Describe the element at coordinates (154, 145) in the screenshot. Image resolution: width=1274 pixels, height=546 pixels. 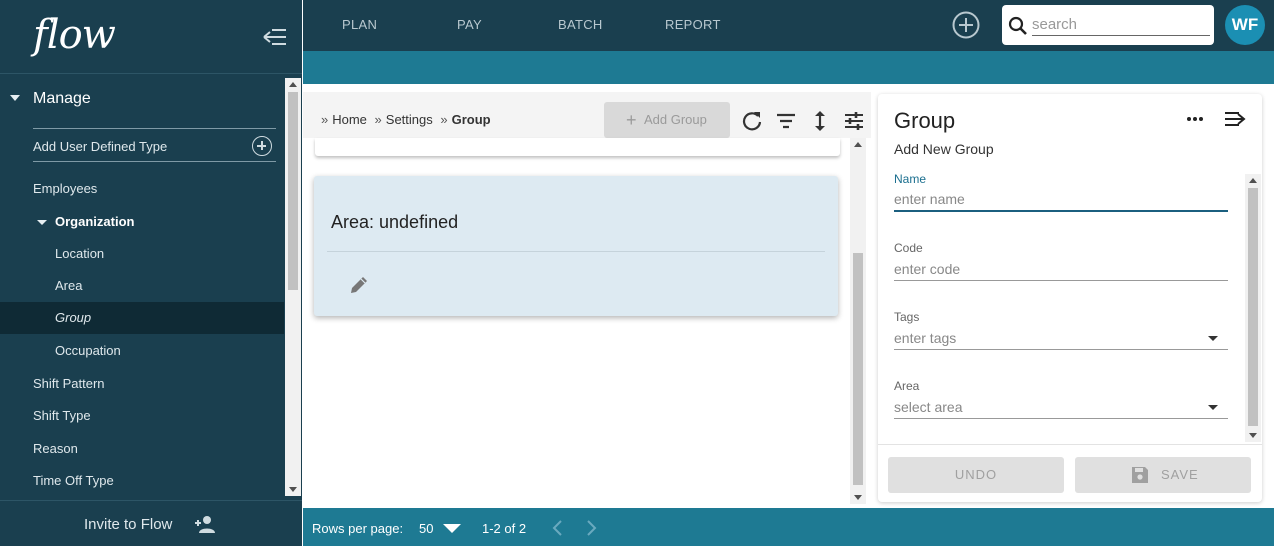
I see `add-user-defined-type: Add User Defined Type` at that location.